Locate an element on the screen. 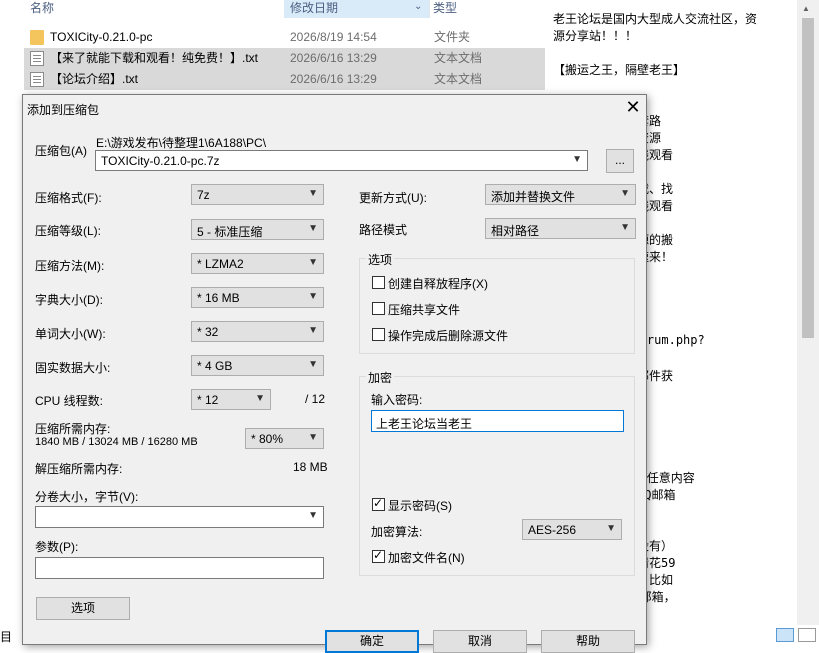  file-type: 文件夹 is located at coordinates (452, 37).